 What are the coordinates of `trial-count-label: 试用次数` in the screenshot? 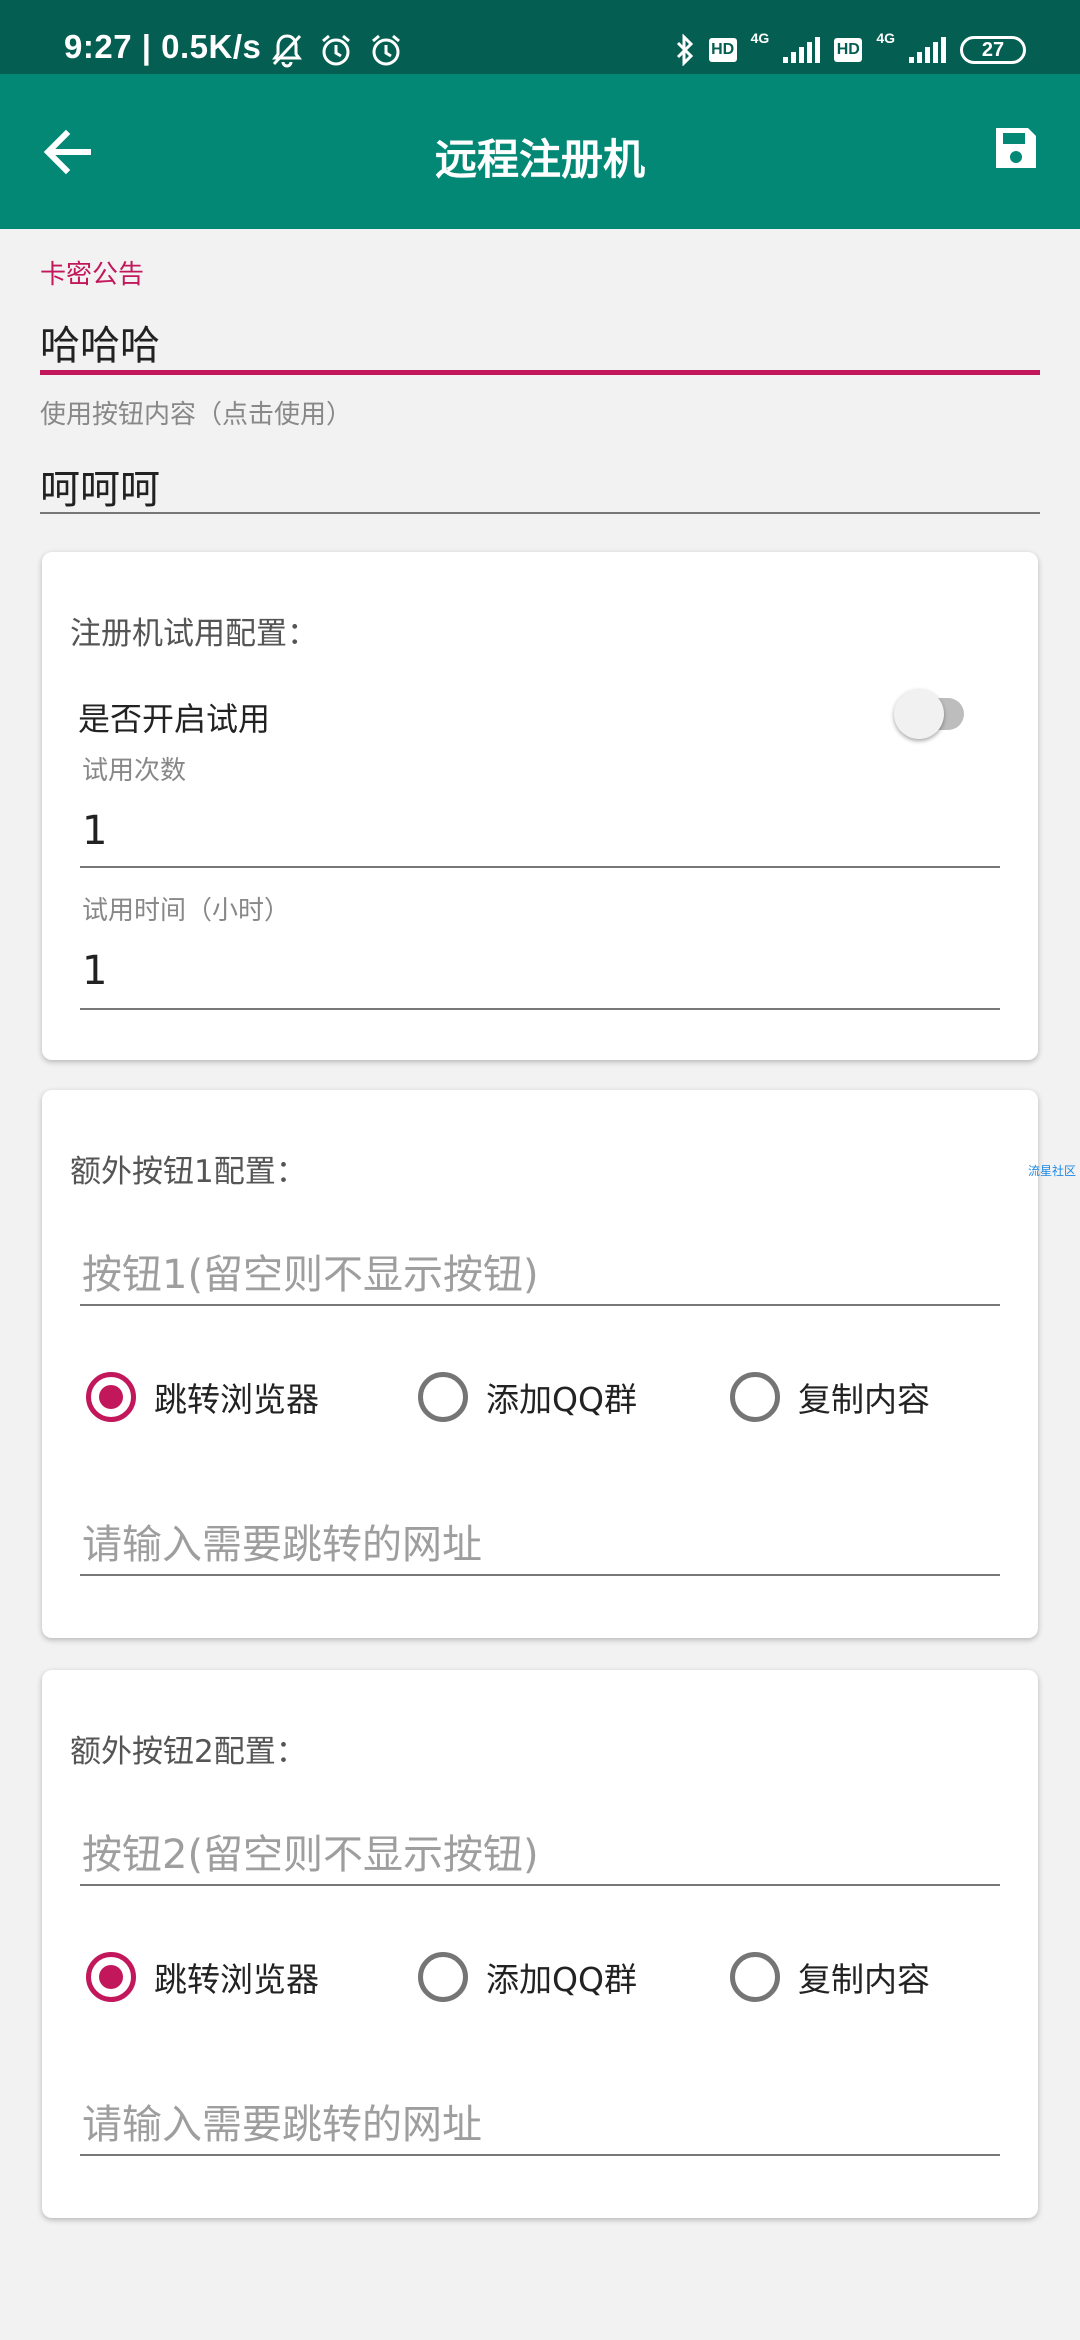 It's located at (134, 771).